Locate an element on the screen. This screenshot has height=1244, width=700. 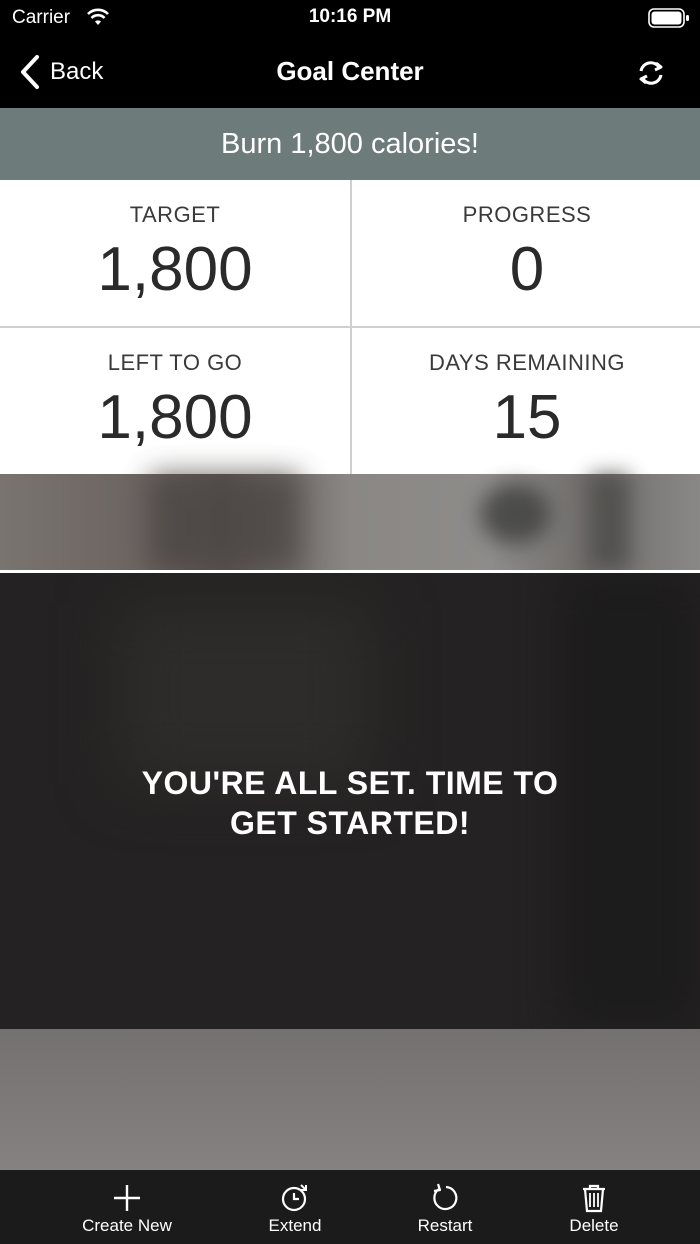
days-remaining-stat: DAYS REMAINING 15 is located at coordinates (526, 401).